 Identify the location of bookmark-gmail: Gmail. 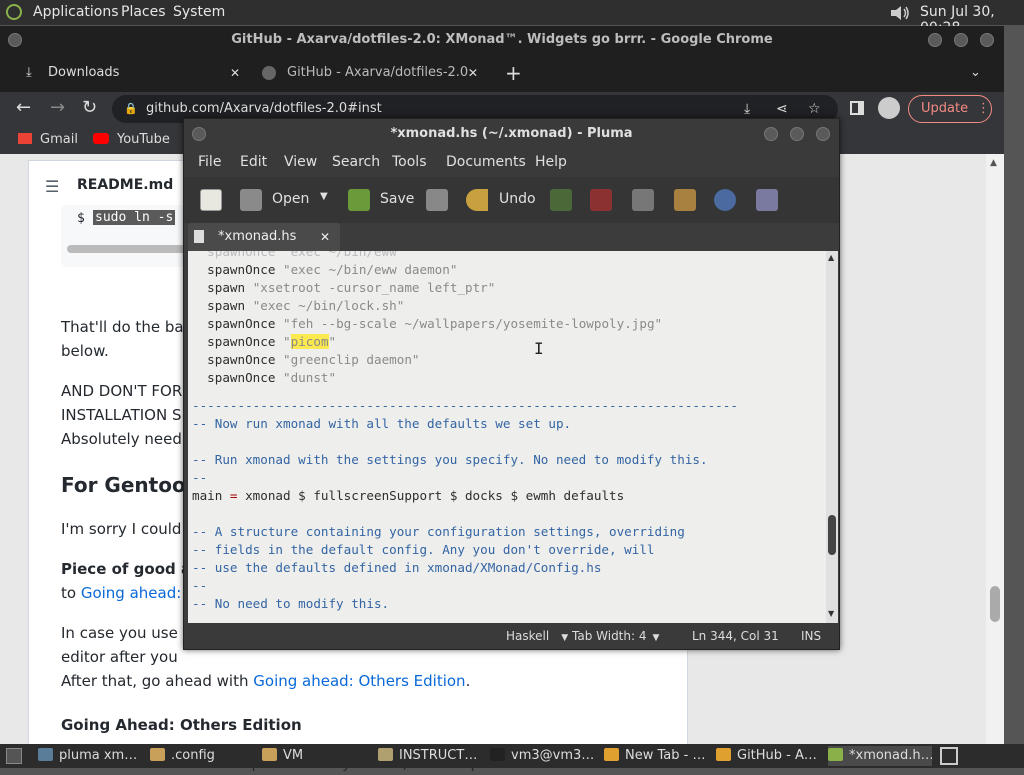
(48, 139).